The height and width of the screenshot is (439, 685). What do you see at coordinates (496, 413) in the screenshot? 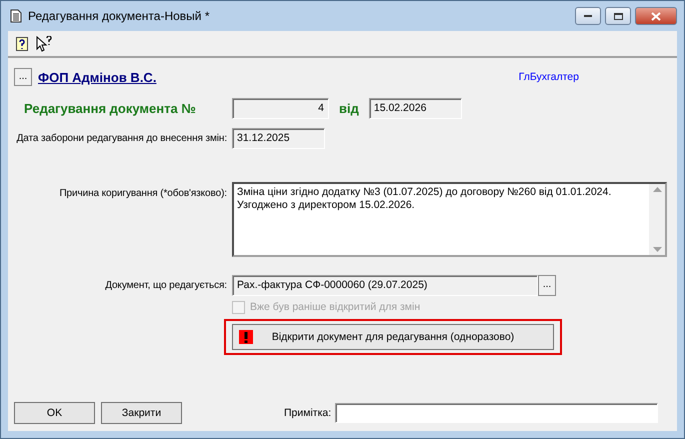
I see `note-field` at bounding box center [496, 413].